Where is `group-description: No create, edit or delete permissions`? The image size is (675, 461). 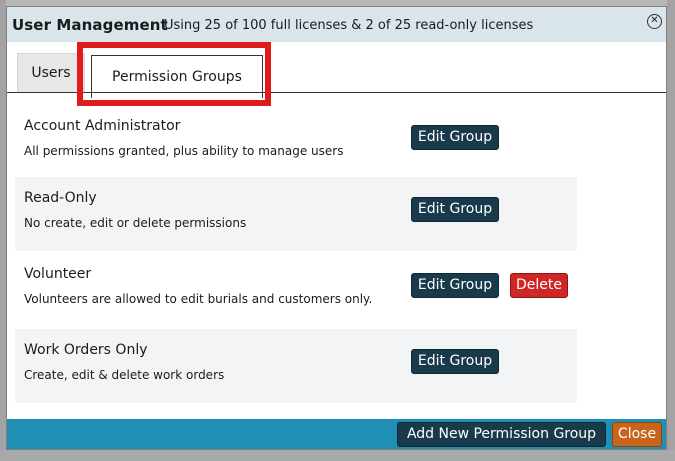 group-description: No create, edit or delete permissions is located at coordinates (135, 223).